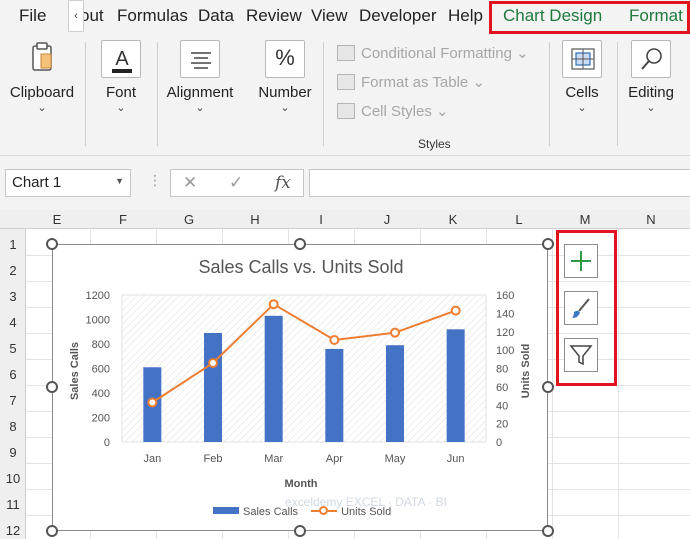  I want to click on clipboard-group: Clipboard ⌄, so click(42, 77).